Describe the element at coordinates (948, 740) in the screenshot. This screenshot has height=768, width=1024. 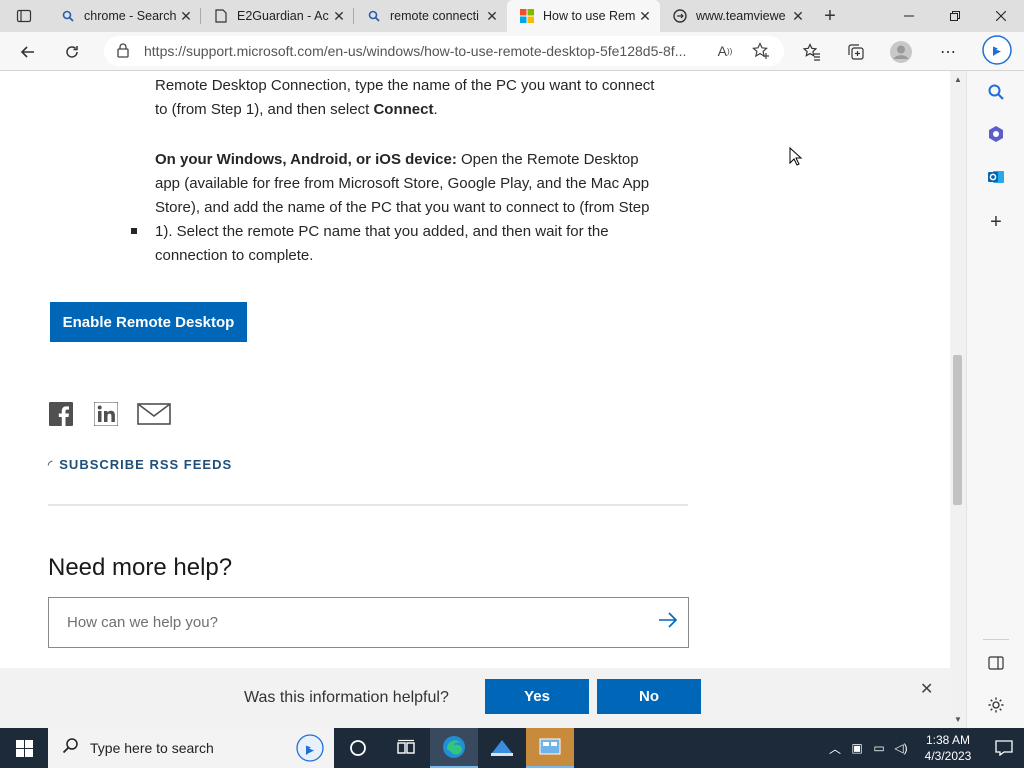
I see `clock-time: 1:38 AM` at that location.